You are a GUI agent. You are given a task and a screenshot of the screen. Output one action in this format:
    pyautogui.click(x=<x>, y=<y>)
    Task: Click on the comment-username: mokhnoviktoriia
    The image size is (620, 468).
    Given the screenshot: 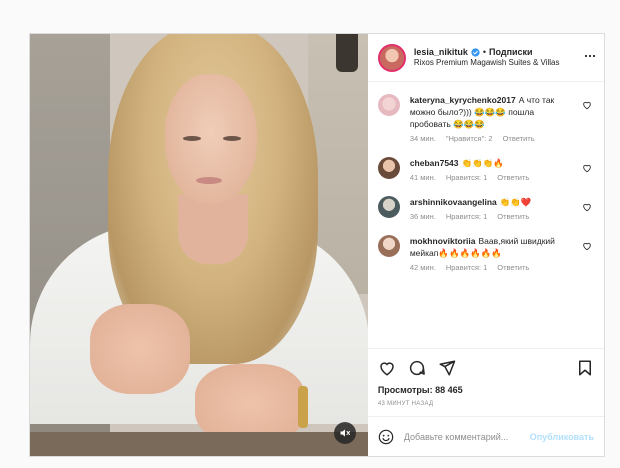 What is the action you would take?
    pyautogui.click(x=443, y=241)
    